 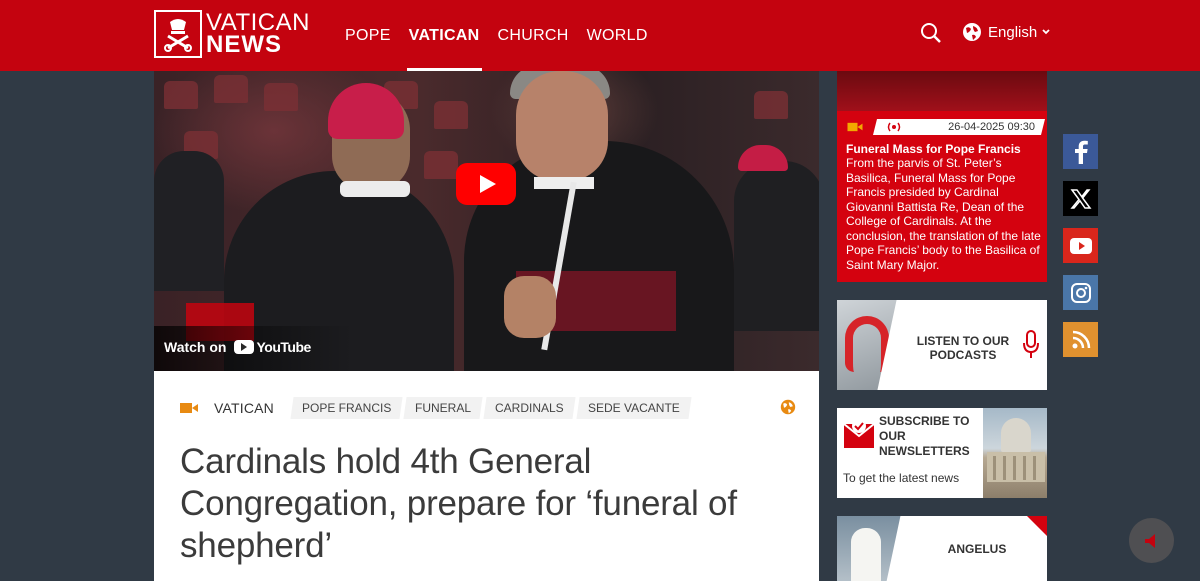 I want to click on microphone-icon, so click(x=1031, y=344).